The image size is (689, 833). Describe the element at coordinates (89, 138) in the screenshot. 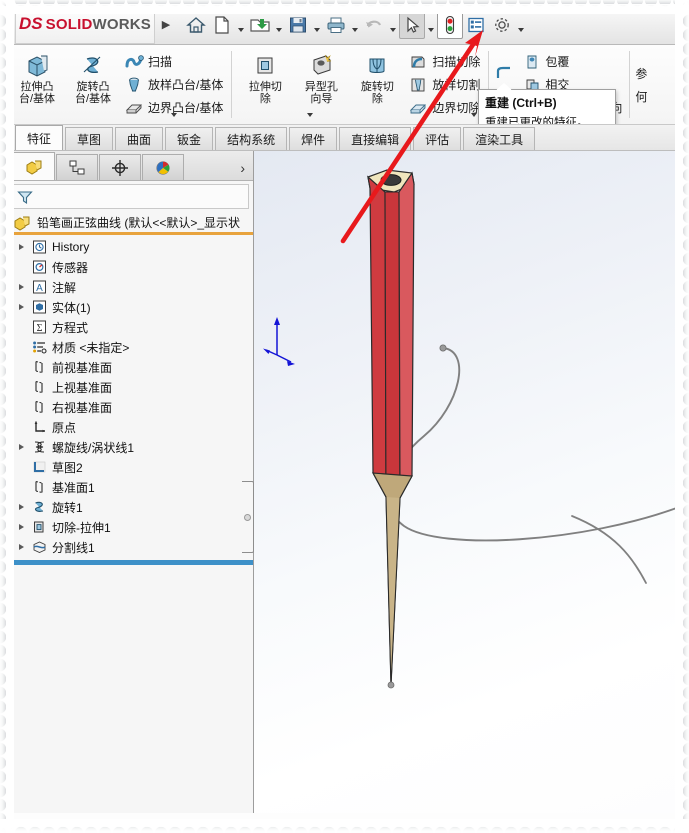

I see `tab-sketch: 草图` at that location.